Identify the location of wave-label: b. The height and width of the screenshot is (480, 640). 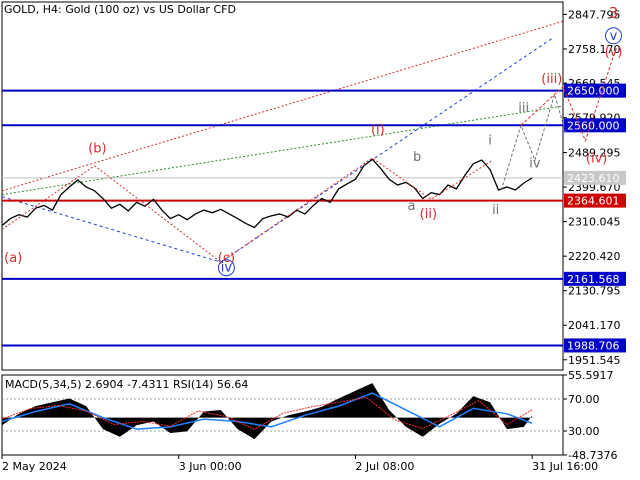
(417, 157).